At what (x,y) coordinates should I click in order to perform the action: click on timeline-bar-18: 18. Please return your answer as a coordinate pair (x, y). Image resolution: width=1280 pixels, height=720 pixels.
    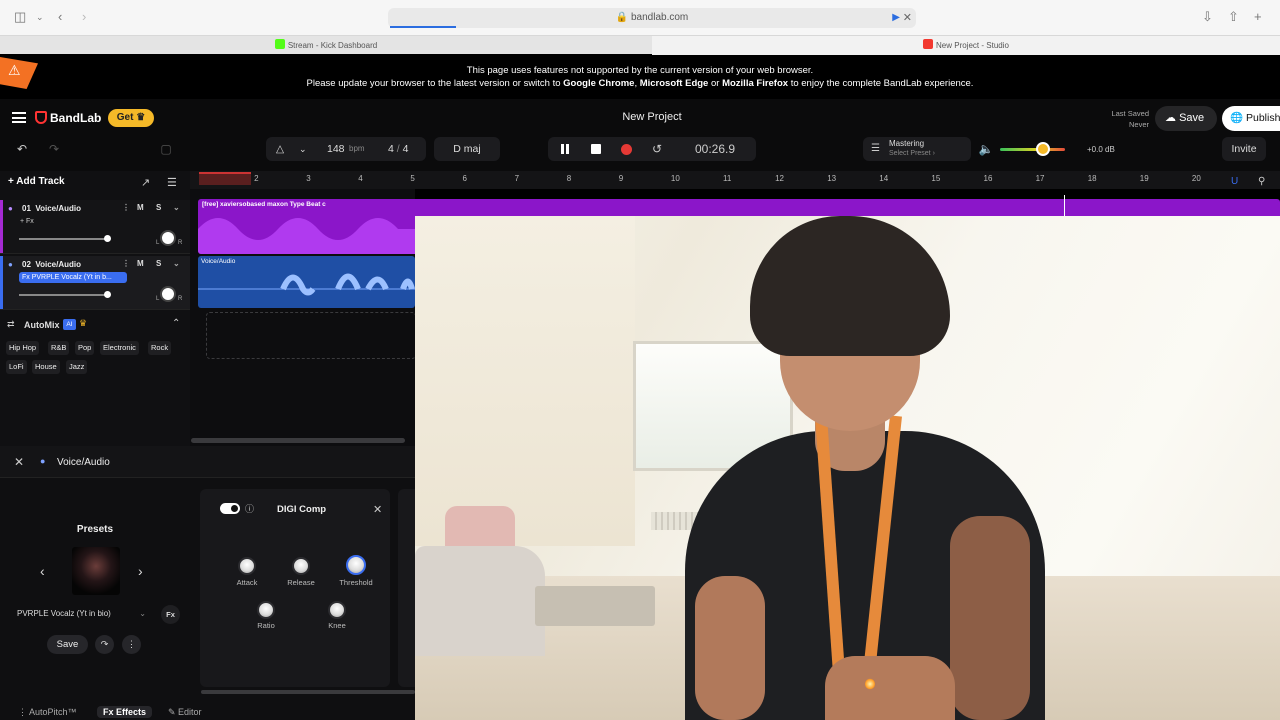
    Looking at the image, I should click on (1092, 178).